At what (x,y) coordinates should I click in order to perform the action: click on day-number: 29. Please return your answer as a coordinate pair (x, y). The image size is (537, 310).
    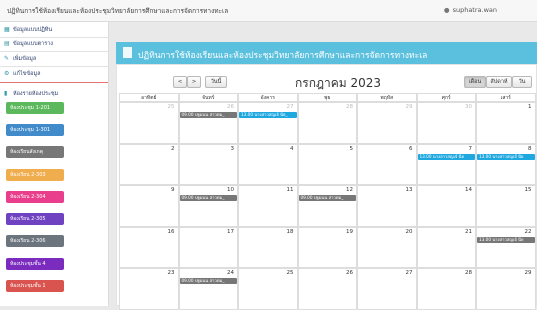
    Looking at the image, I should click on (409, 107).